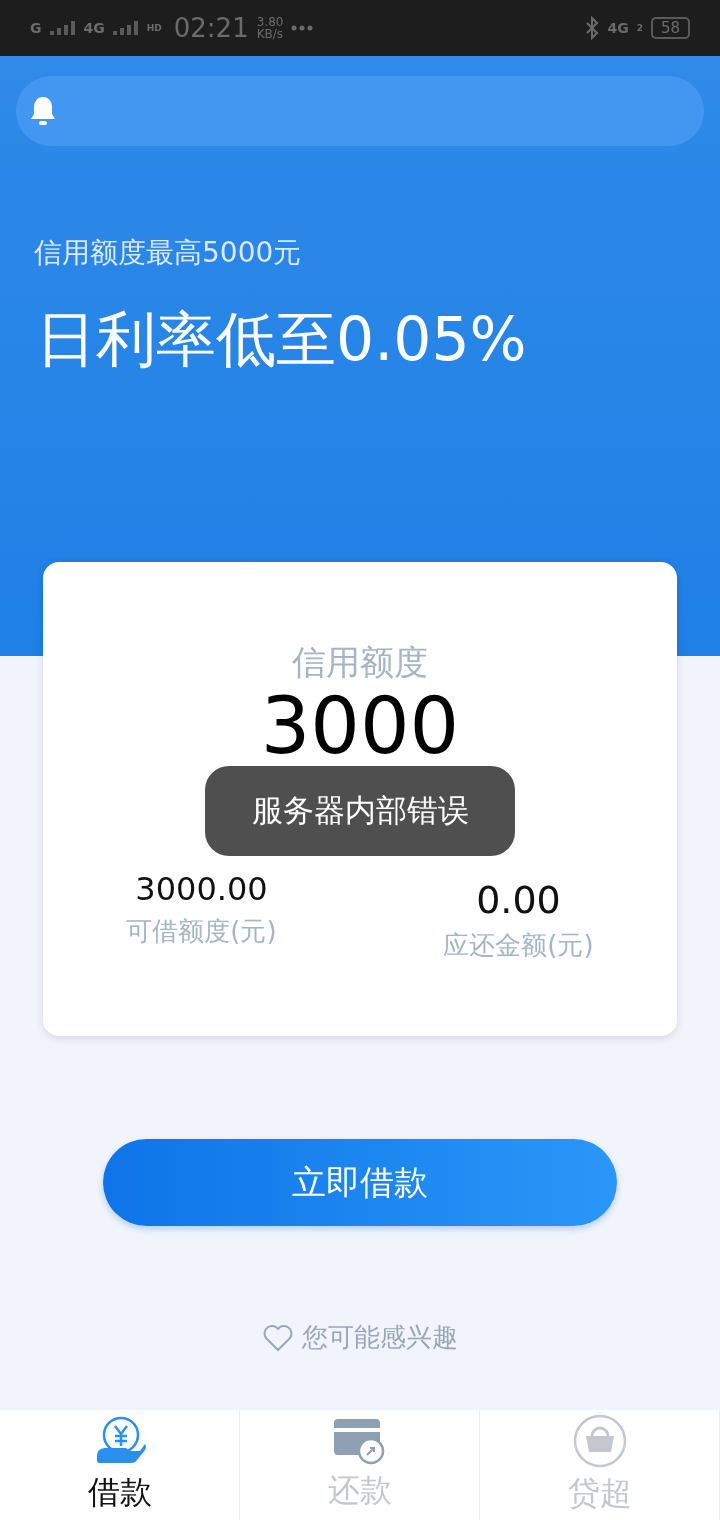 Image resolution: width=720 pixels, height=1520 pixels. I want to click on banner-subtitle: 信用额度最高5000元, so click(168, 253).